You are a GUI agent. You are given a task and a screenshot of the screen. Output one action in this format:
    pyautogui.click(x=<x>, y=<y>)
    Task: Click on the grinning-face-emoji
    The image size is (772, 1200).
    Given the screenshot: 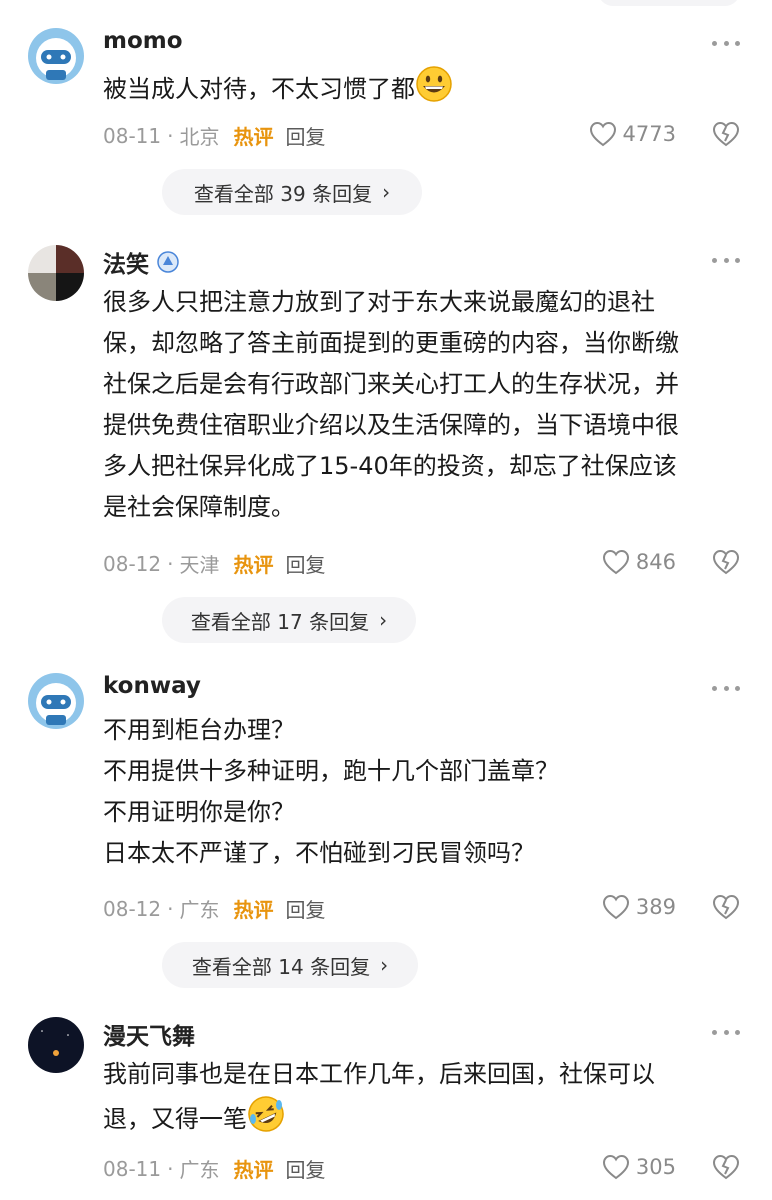 What is the action you would take?
    pyautogui.click(x=434, y=84)
    